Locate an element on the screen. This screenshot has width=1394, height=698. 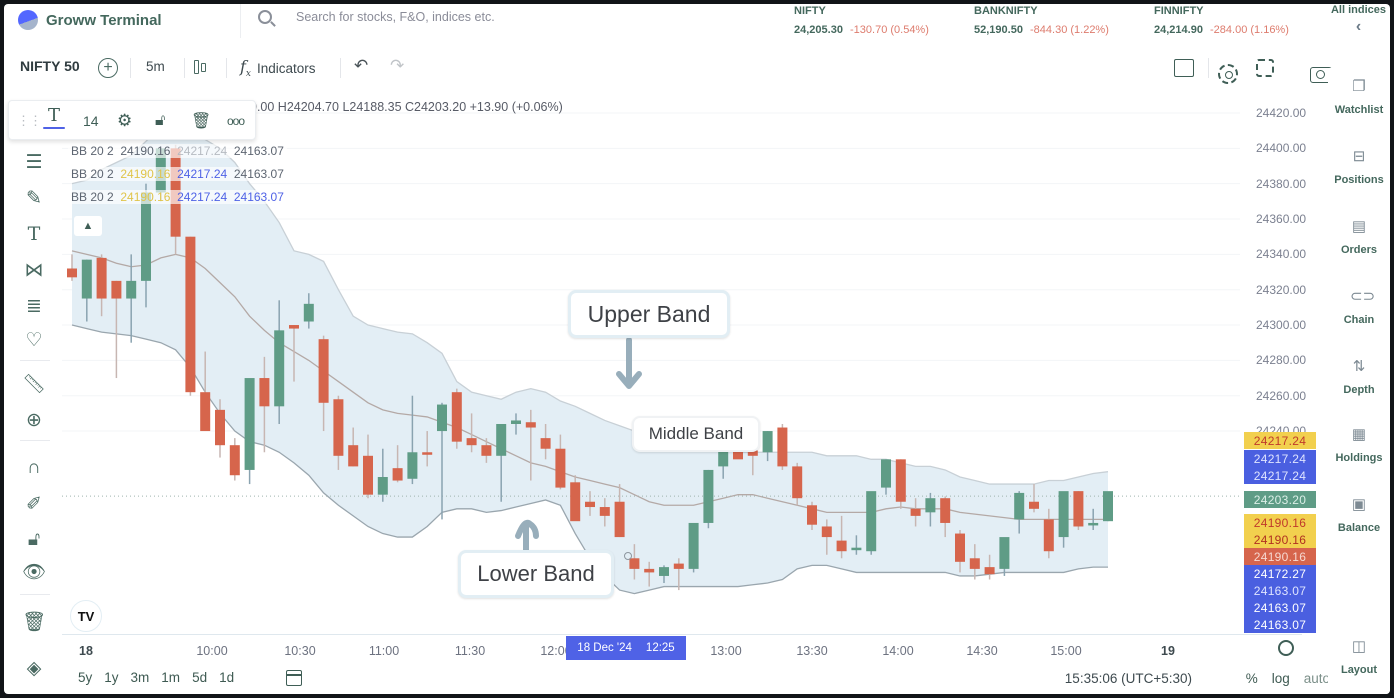
search-input is located at coordinates (446, 17).